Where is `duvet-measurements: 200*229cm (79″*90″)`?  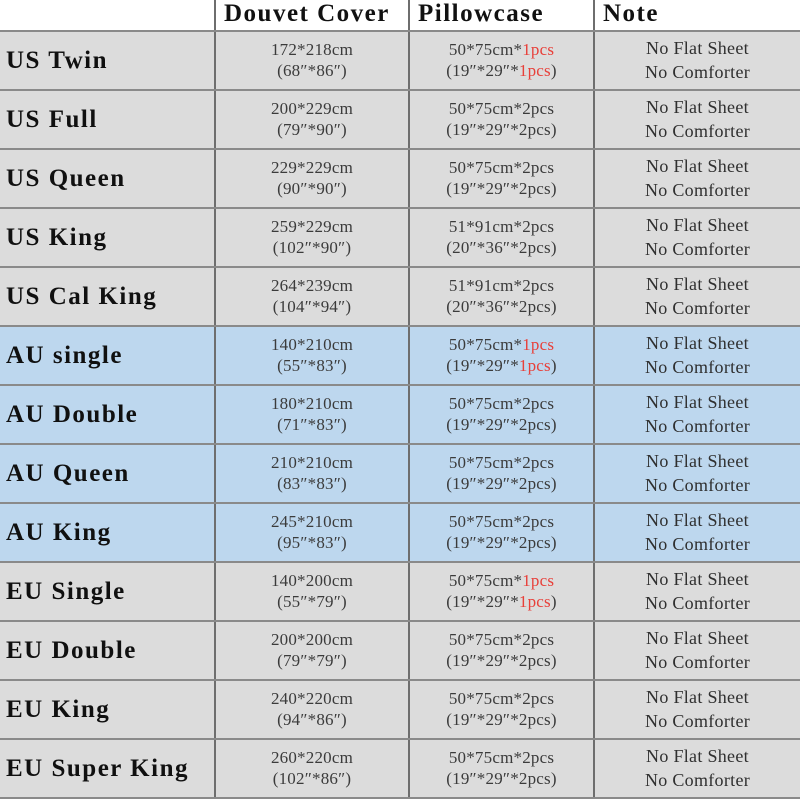 duvet-measurements: 200*229cm (79″*90″) is located at coordinates (311, 119).